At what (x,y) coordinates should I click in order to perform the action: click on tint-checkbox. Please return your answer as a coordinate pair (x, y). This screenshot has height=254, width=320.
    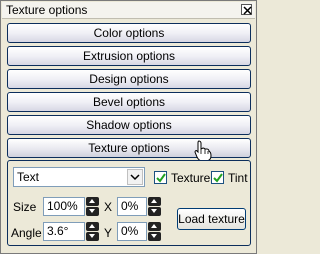
    Looking at the image, I should click on (217, 177).